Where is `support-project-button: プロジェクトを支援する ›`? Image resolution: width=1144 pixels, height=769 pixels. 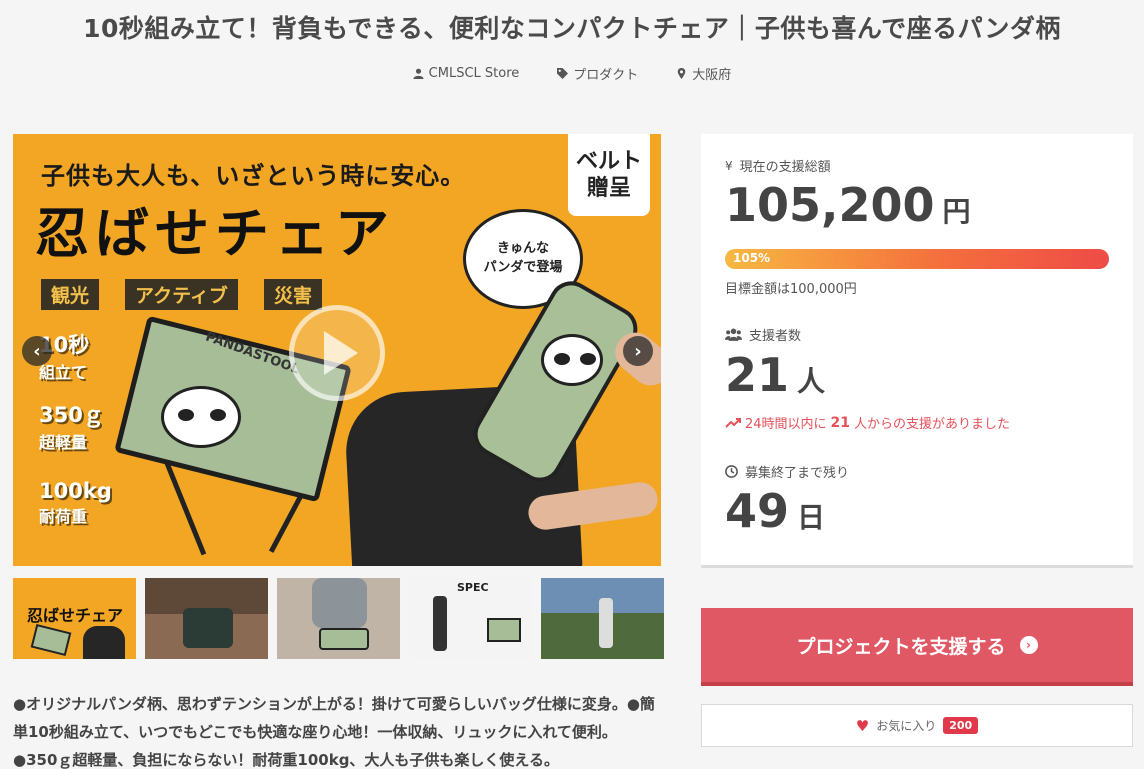
support-project-button: プロジェクトを支援する › is located at coordinates (917, 647).